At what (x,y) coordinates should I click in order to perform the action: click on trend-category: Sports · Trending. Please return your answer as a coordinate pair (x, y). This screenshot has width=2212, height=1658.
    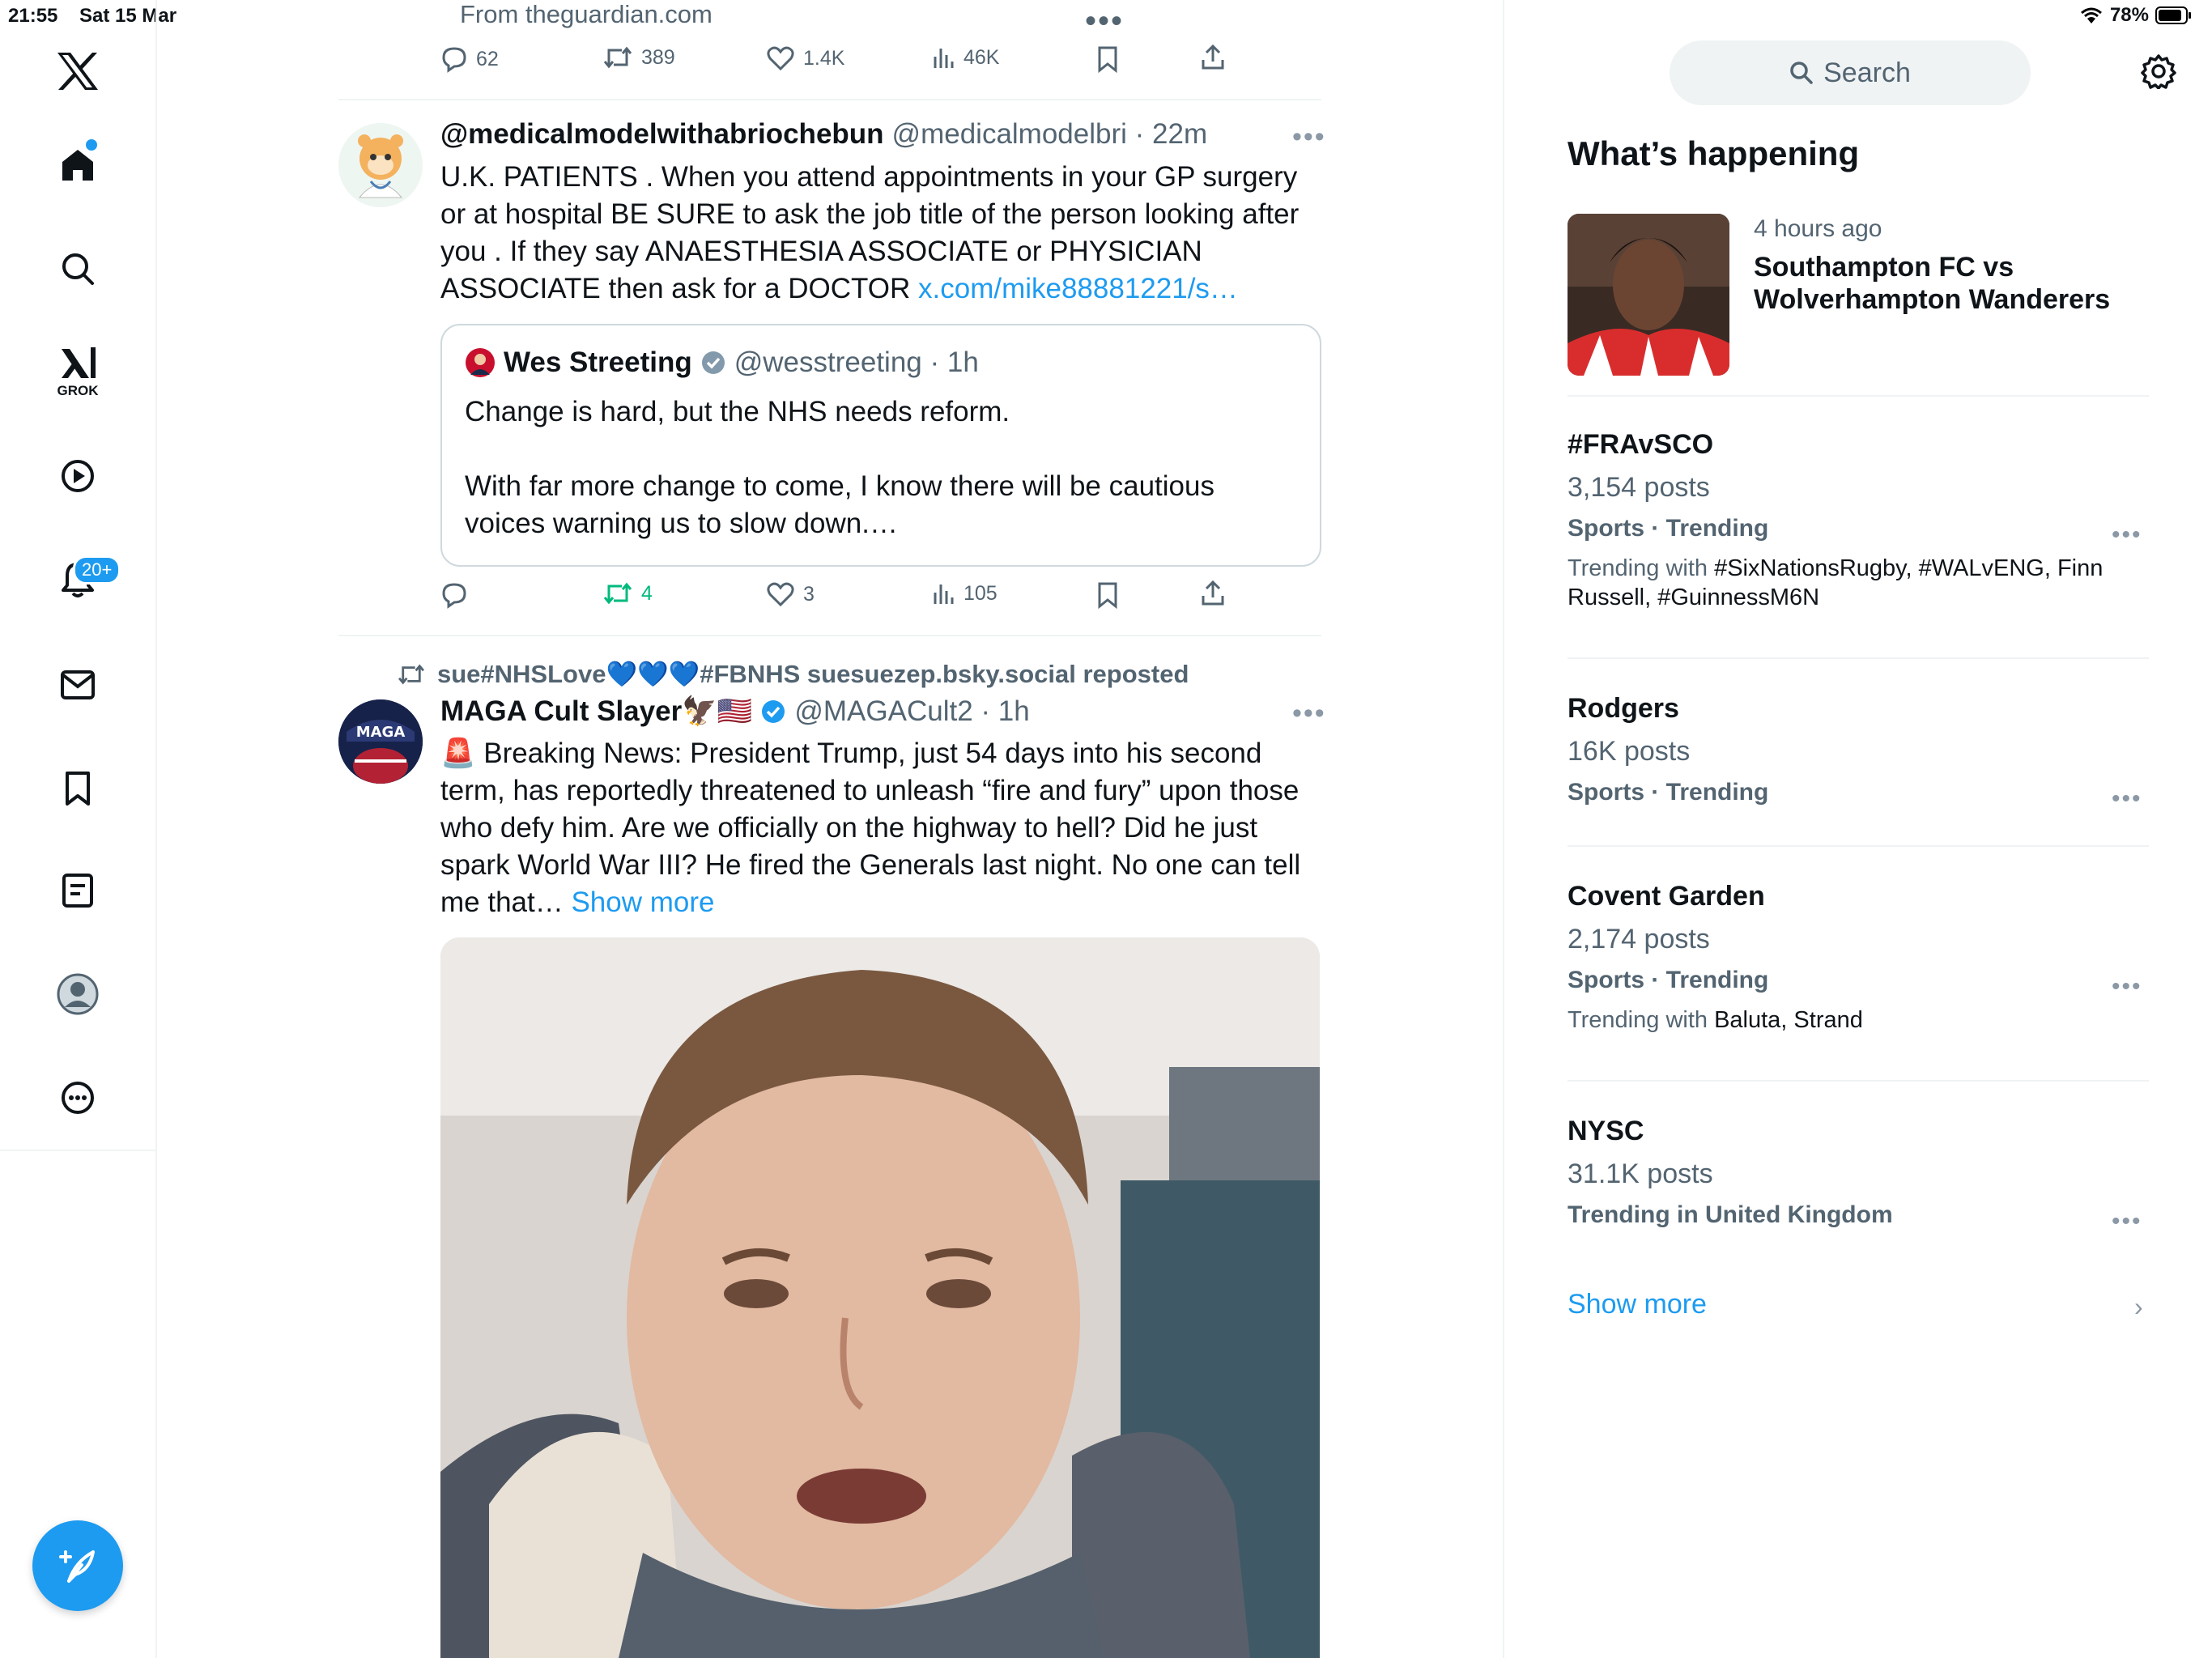
    Looking at the image, I should click on (1669, 980).